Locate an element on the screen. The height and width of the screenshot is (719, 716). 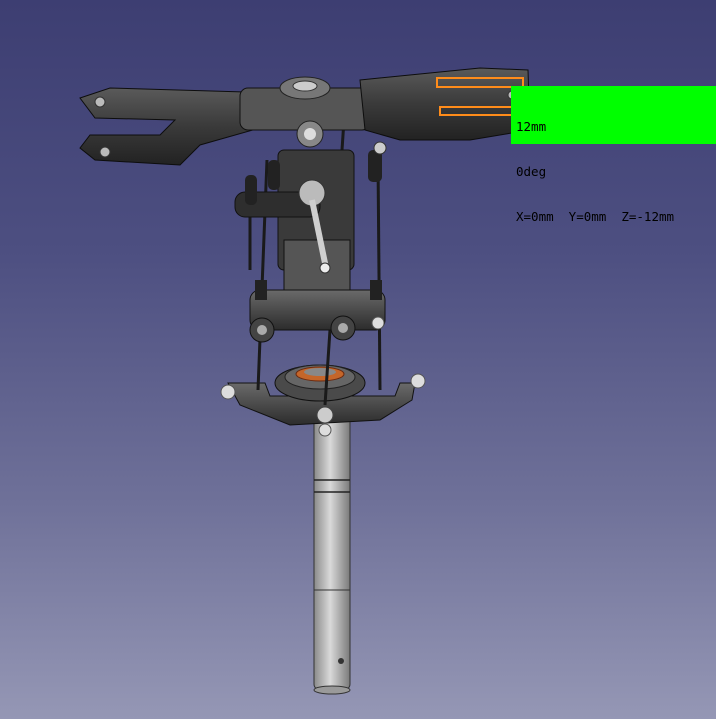
washout-assembly is located at coordinates (310, 242).